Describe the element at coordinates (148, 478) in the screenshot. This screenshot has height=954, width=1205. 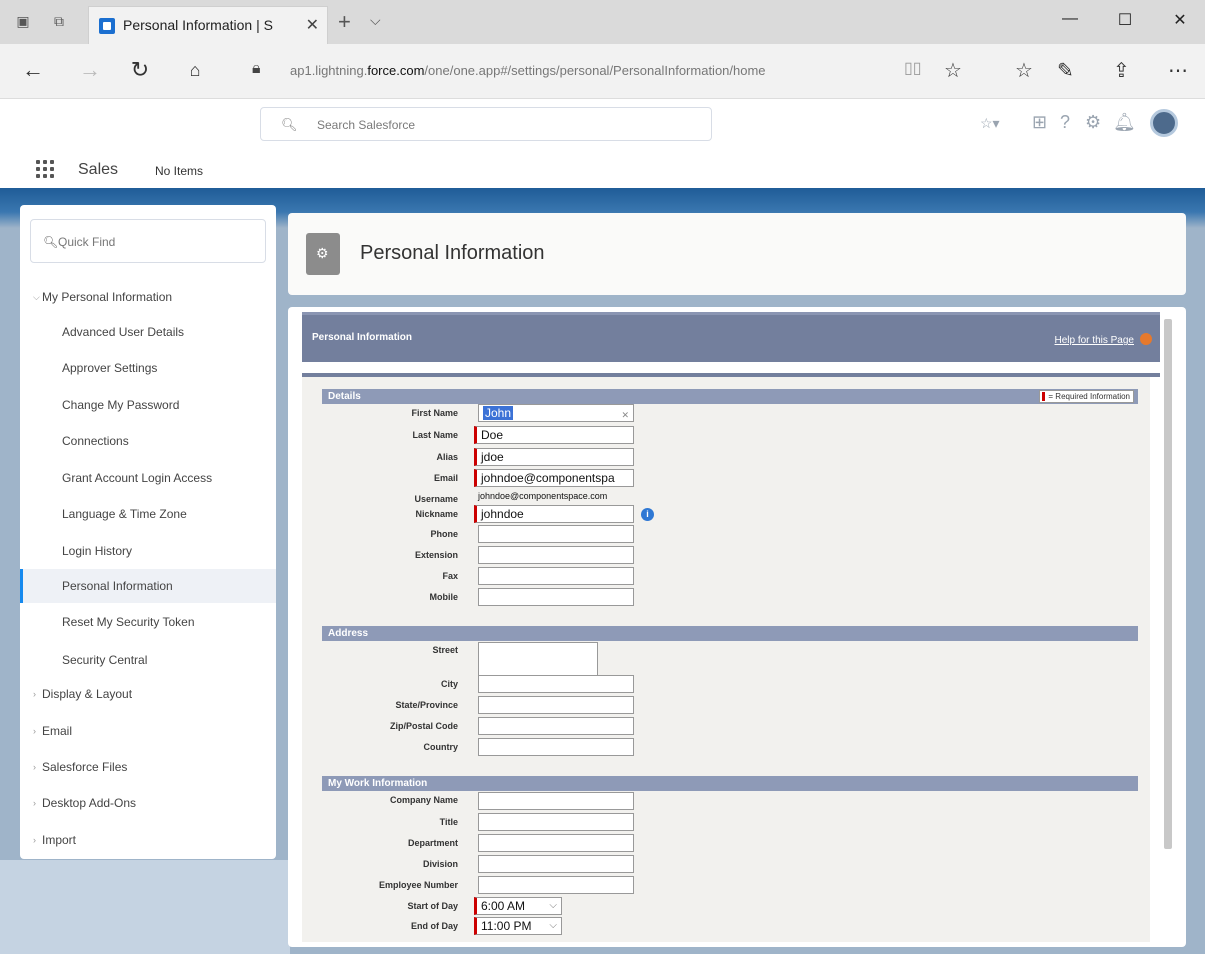
I see `sidebar-item-grant-account-login-access: Grant Account Login Access` at that location.